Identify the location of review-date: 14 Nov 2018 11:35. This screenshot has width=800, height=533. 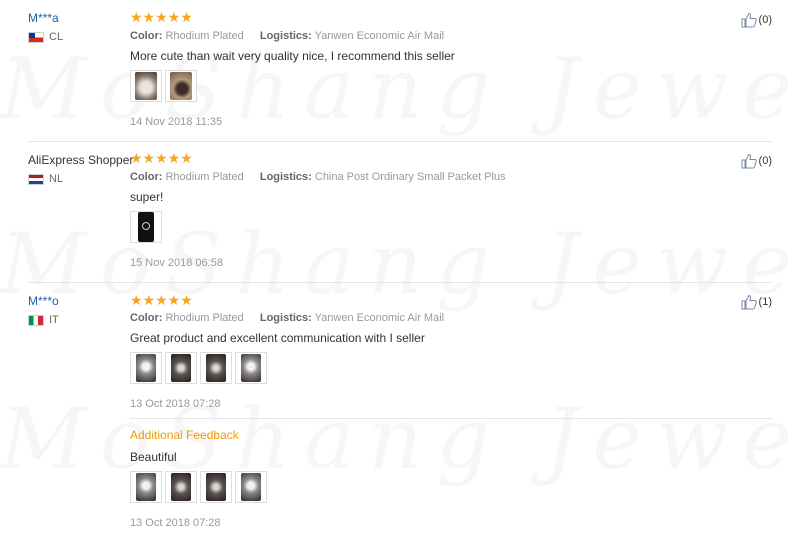
(176, 122).